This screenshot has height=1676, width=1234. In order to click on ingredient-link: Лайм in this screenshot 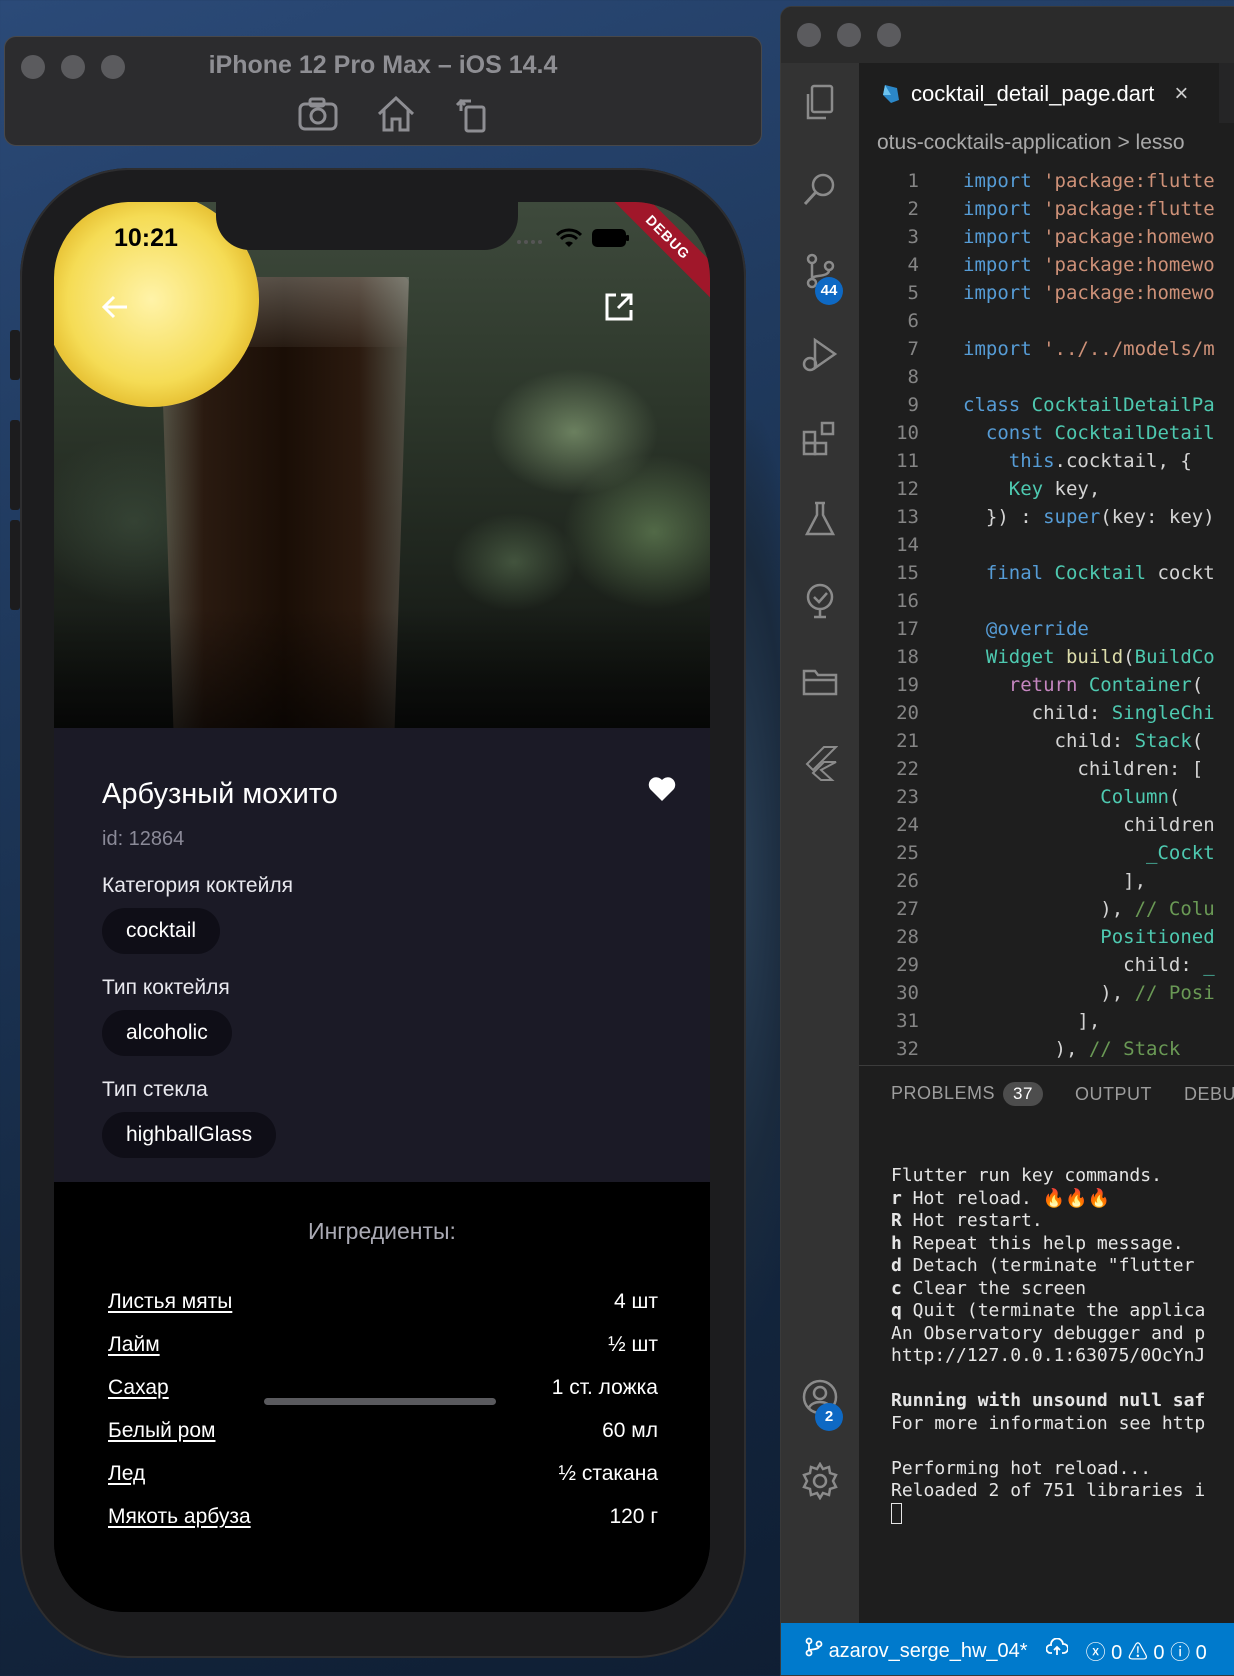, I will do `click(134, 1345)`.